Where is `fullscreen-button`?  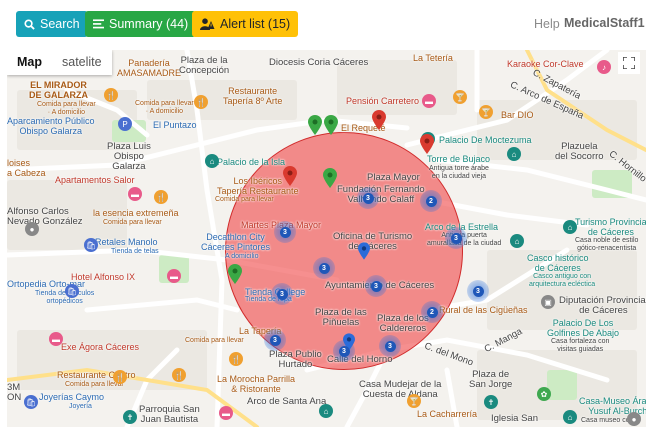 fullscreen-button is located at coordinates (629, 63).